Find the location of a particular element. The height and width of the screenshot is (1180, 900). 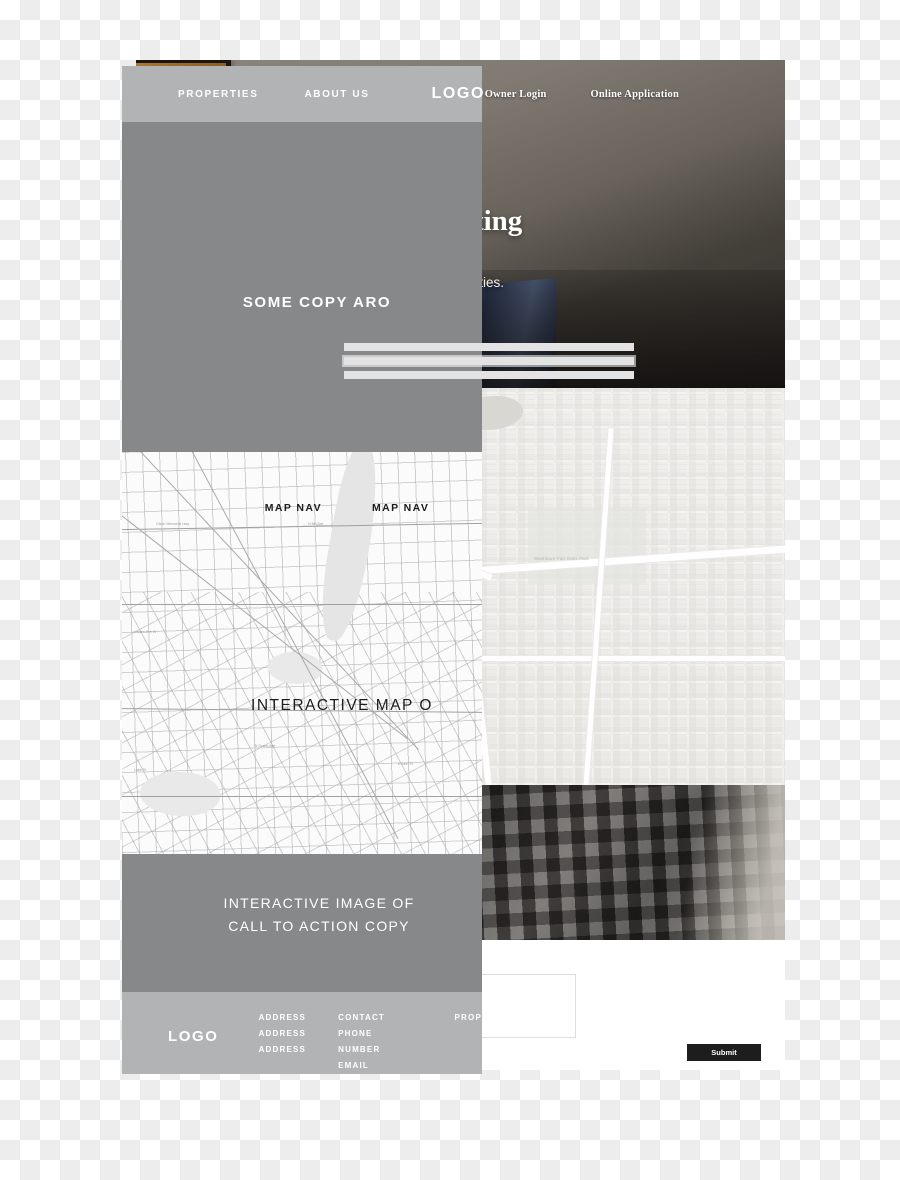

map-nav-1: MAP NAV is located at coordinates (293, 508).